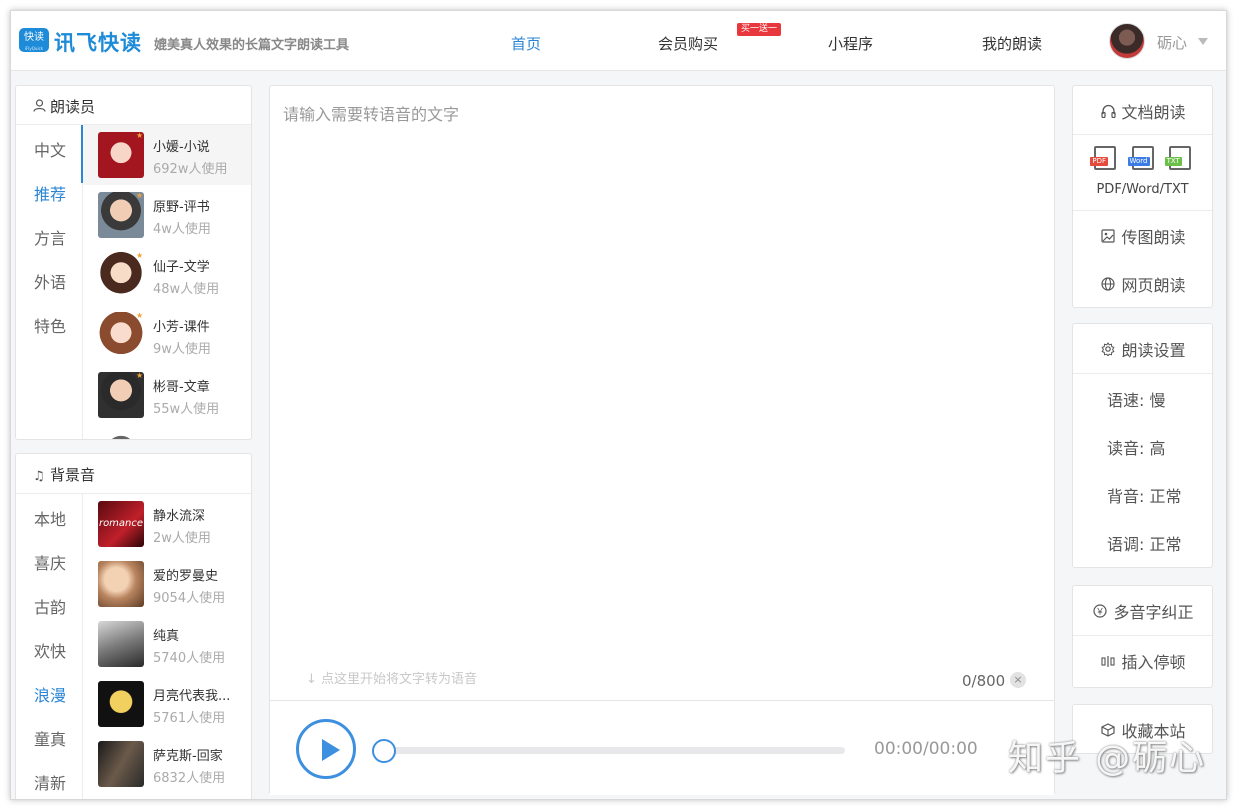 Image resolution: width=1237 pixels, height=808 pixels. What do you see at coordinates (50, 606) in the screenshot?
I see `bgm-category-classical: 古韵` at bounding box center [50, 606].